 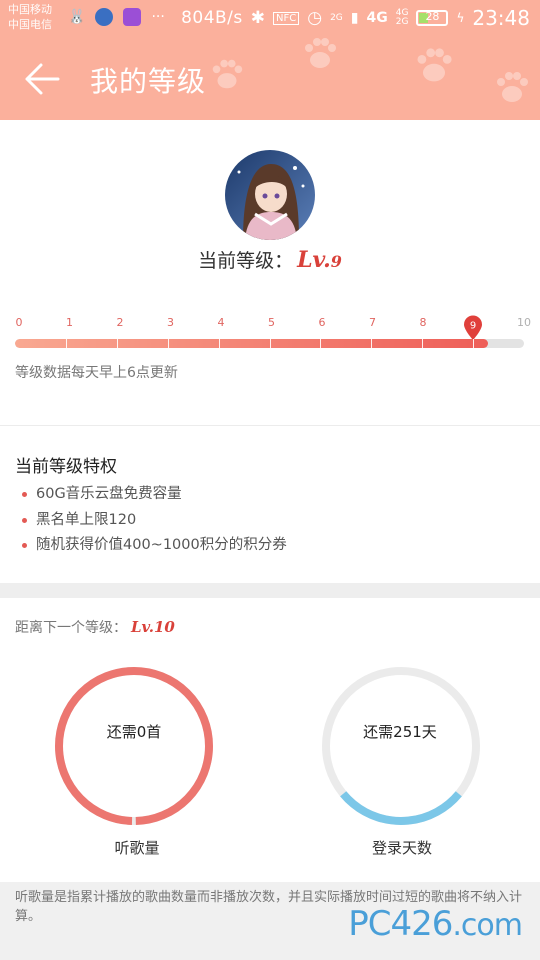 I want to click on songs-caption: 听歌量, so click(x=137, y=848).